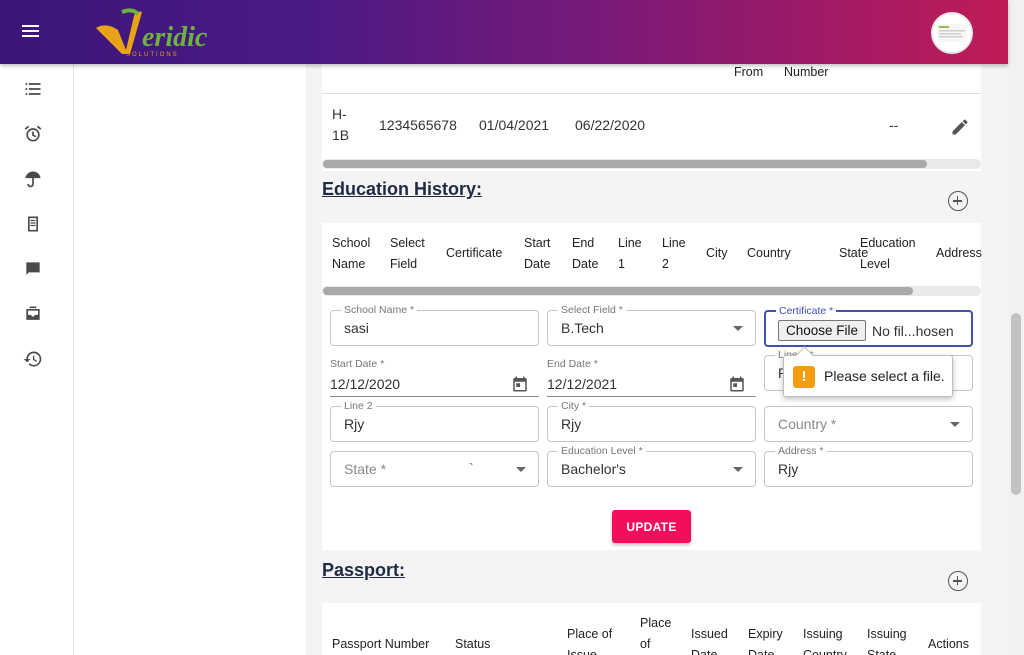 Image resolution: width=1024 pixels, height=655 pixels. I want to click on update-button: UPDATE, so click(651, 526).